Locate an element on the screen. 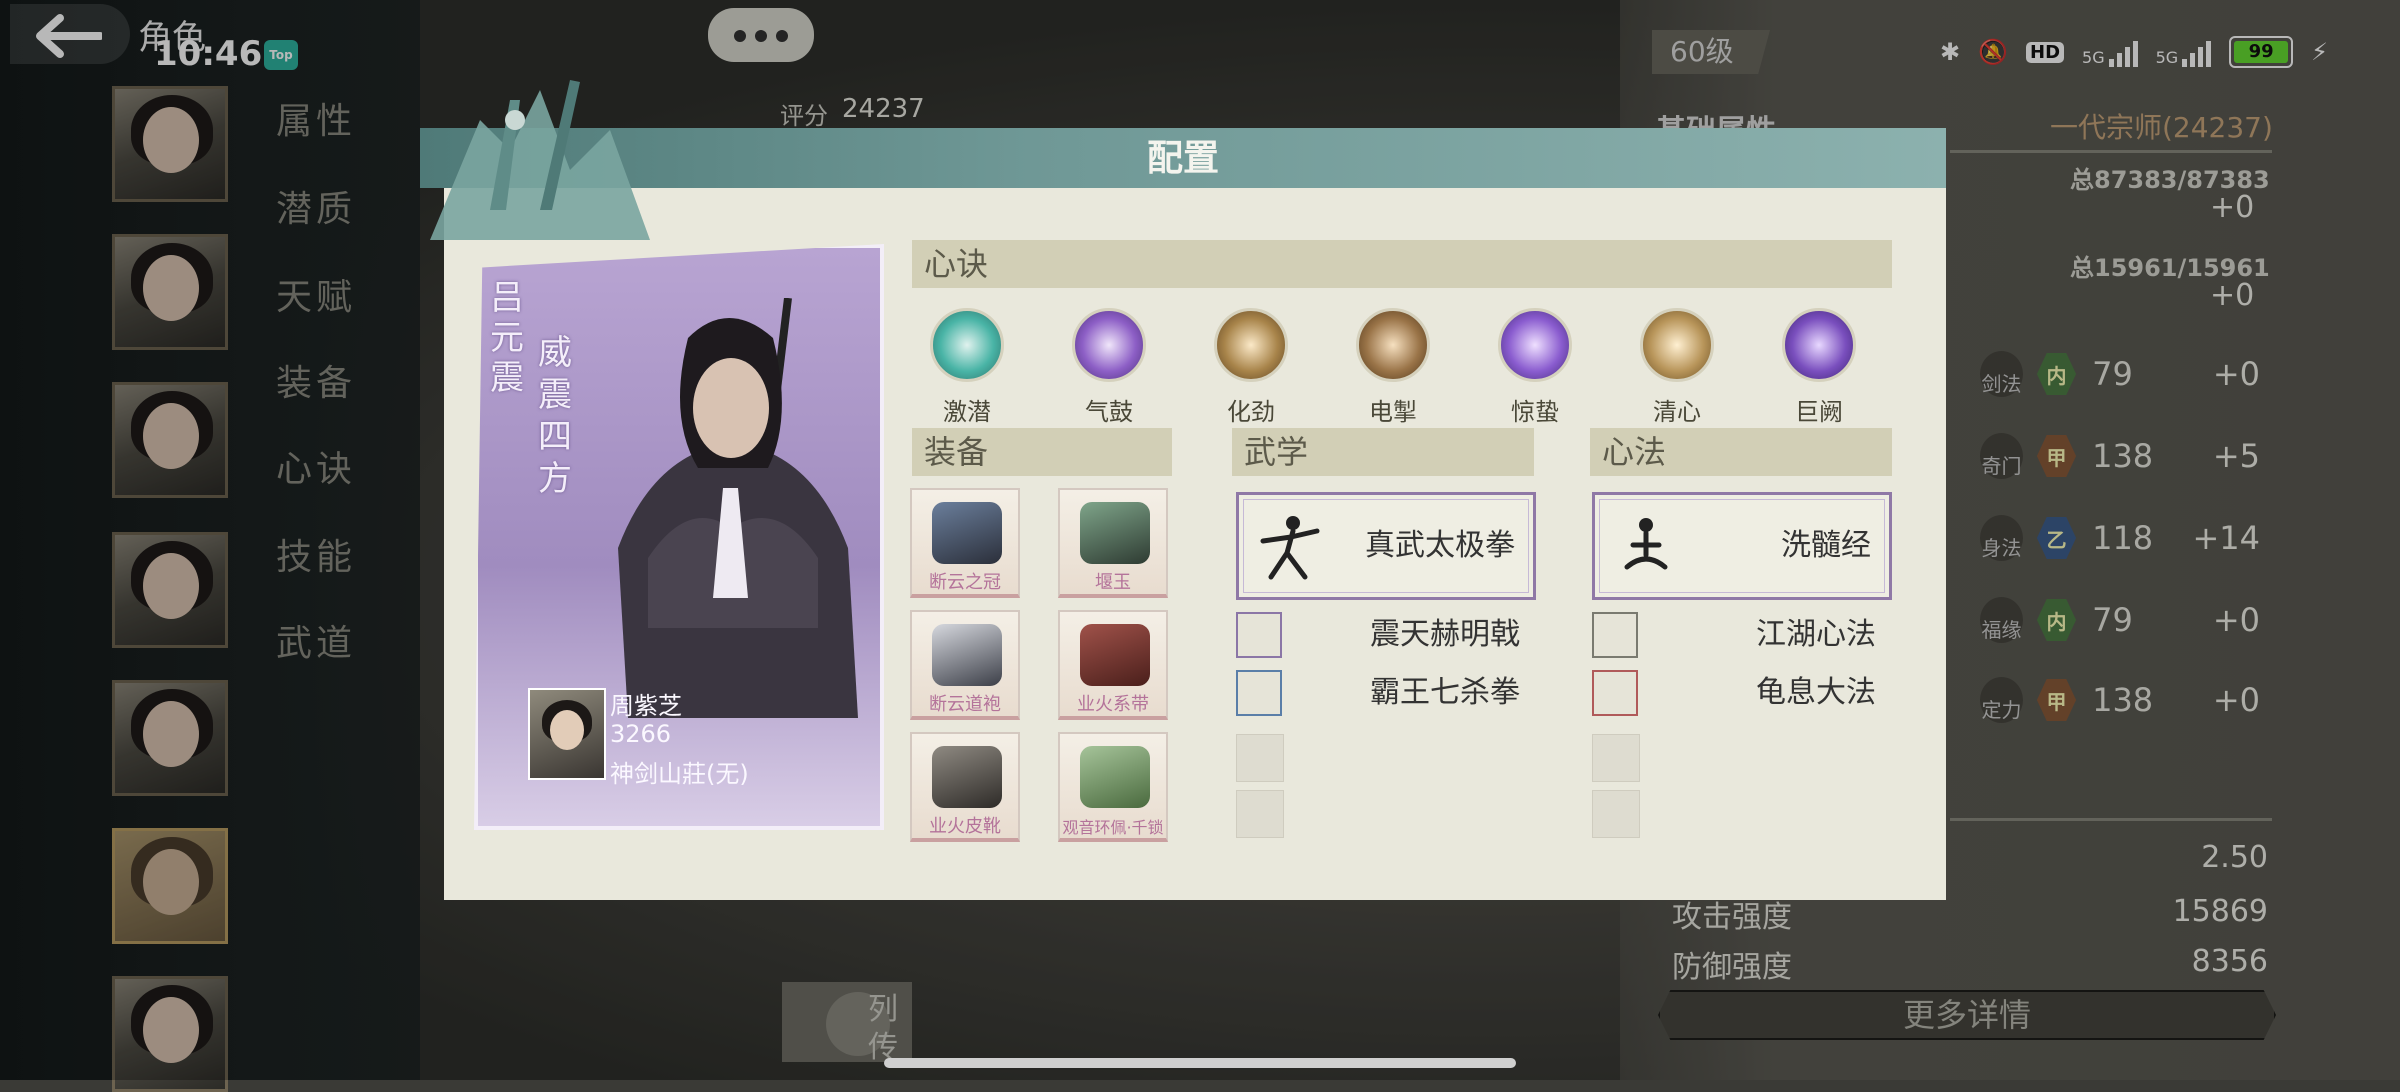  partner-sect: 神剑山莊(无) is located at coordinates (679, 774).